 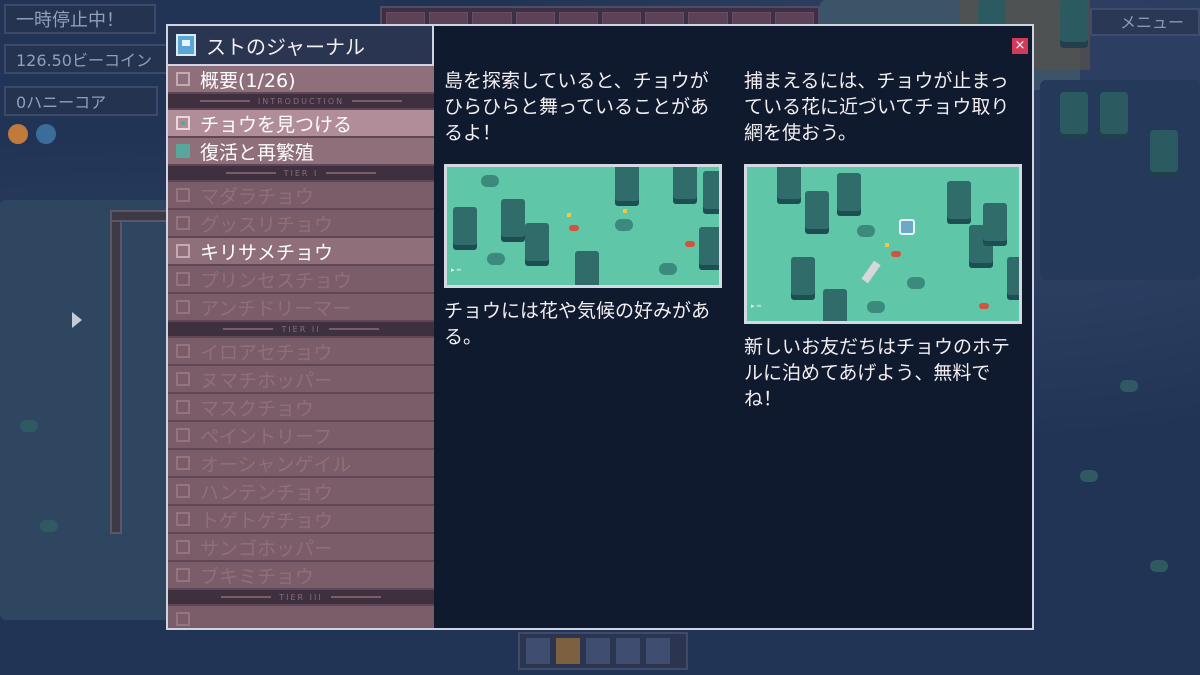 I want to click on journal-title: ストのジャーナル, so click(x=285, y=46).